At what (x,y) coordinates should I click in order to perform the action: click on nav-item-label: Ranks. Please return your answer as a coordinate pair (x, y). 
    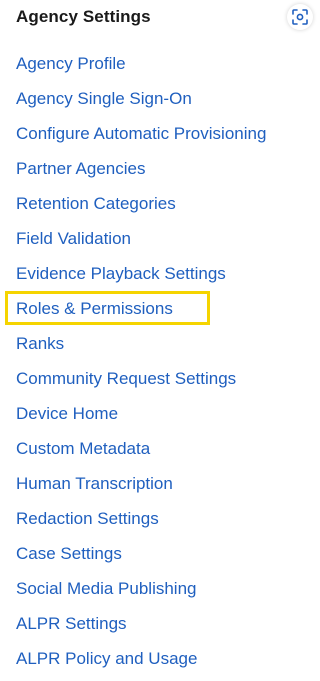
    Looking at the image, I should click on (40, 343).